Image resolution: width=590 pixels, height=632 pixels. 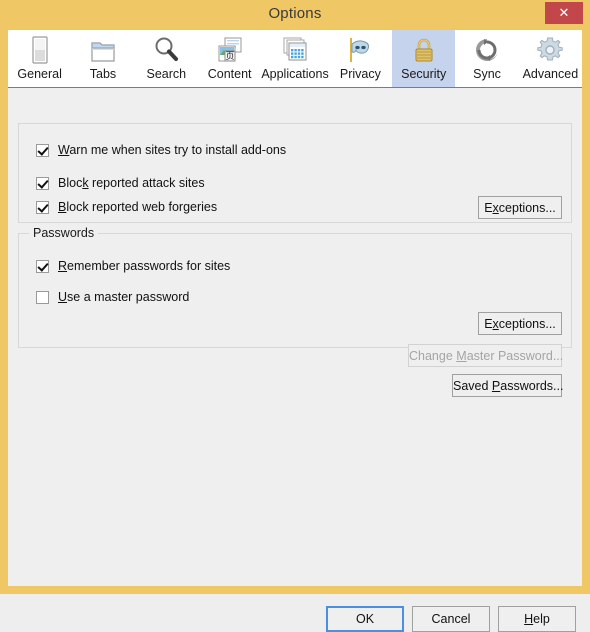 What do you see at coordinates (360, 50) in the screenshot?
I see `privacy-mask-icon` at bounding box center [360, 50].